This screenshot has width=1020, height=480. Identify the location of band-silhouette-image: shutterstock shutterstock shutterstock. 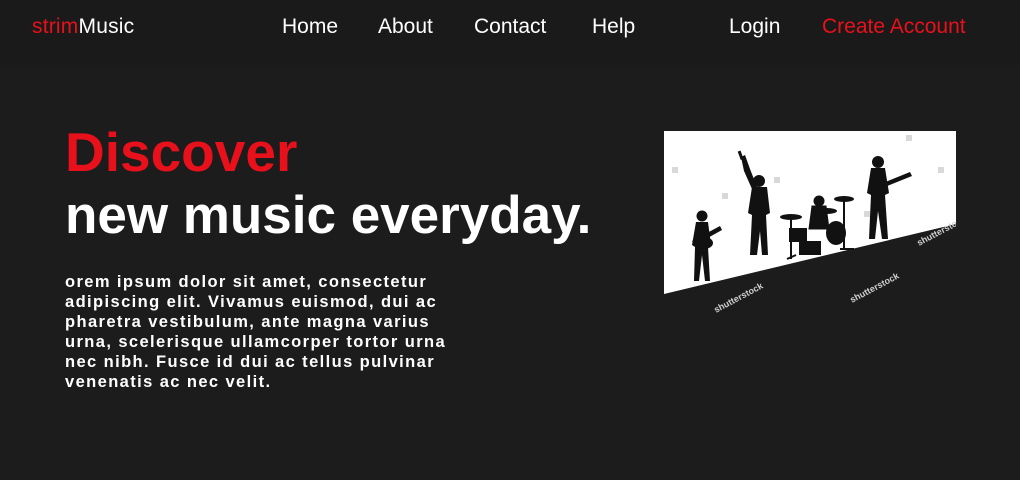
(810, 226).